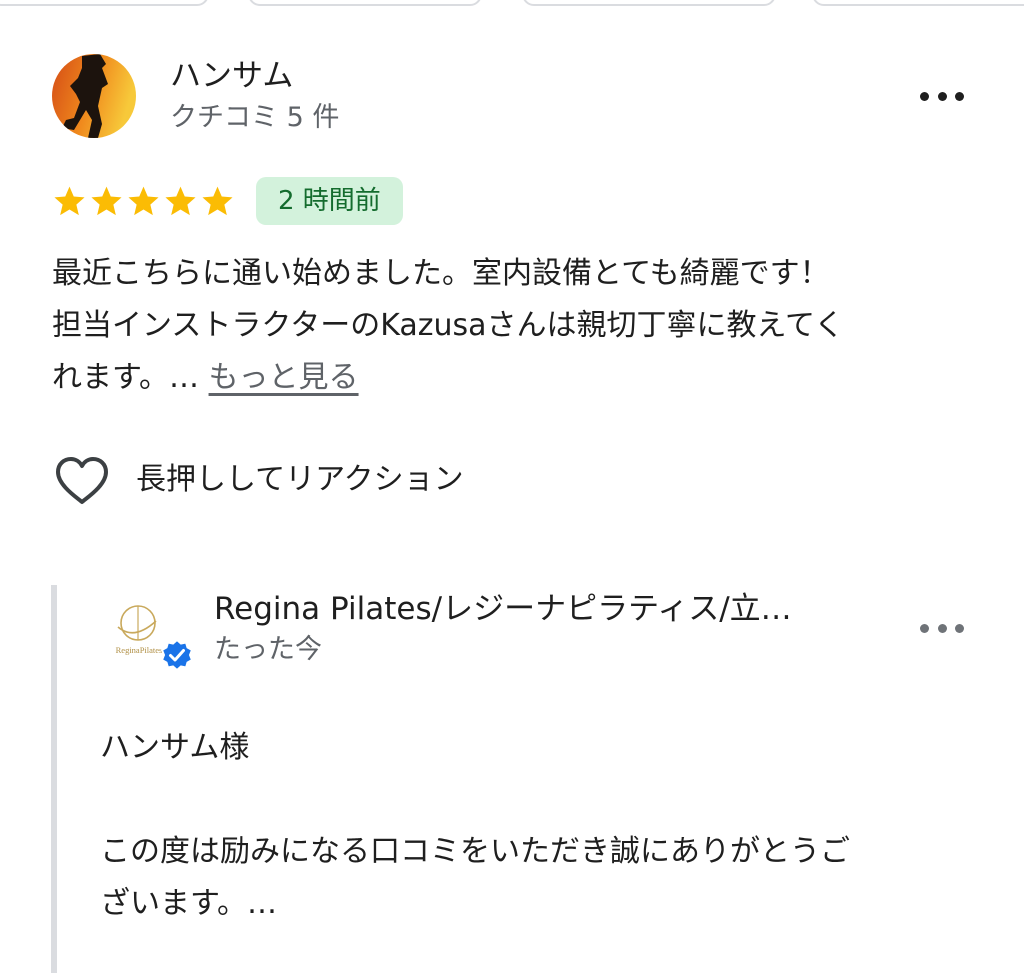 The image size is (1024, 973). Describe the element at coordinates (448, 325) in the screenshot. I see `review-text-line: 担当インストラクターのKazusaさんは親切丁寧に教えてく` at that location.